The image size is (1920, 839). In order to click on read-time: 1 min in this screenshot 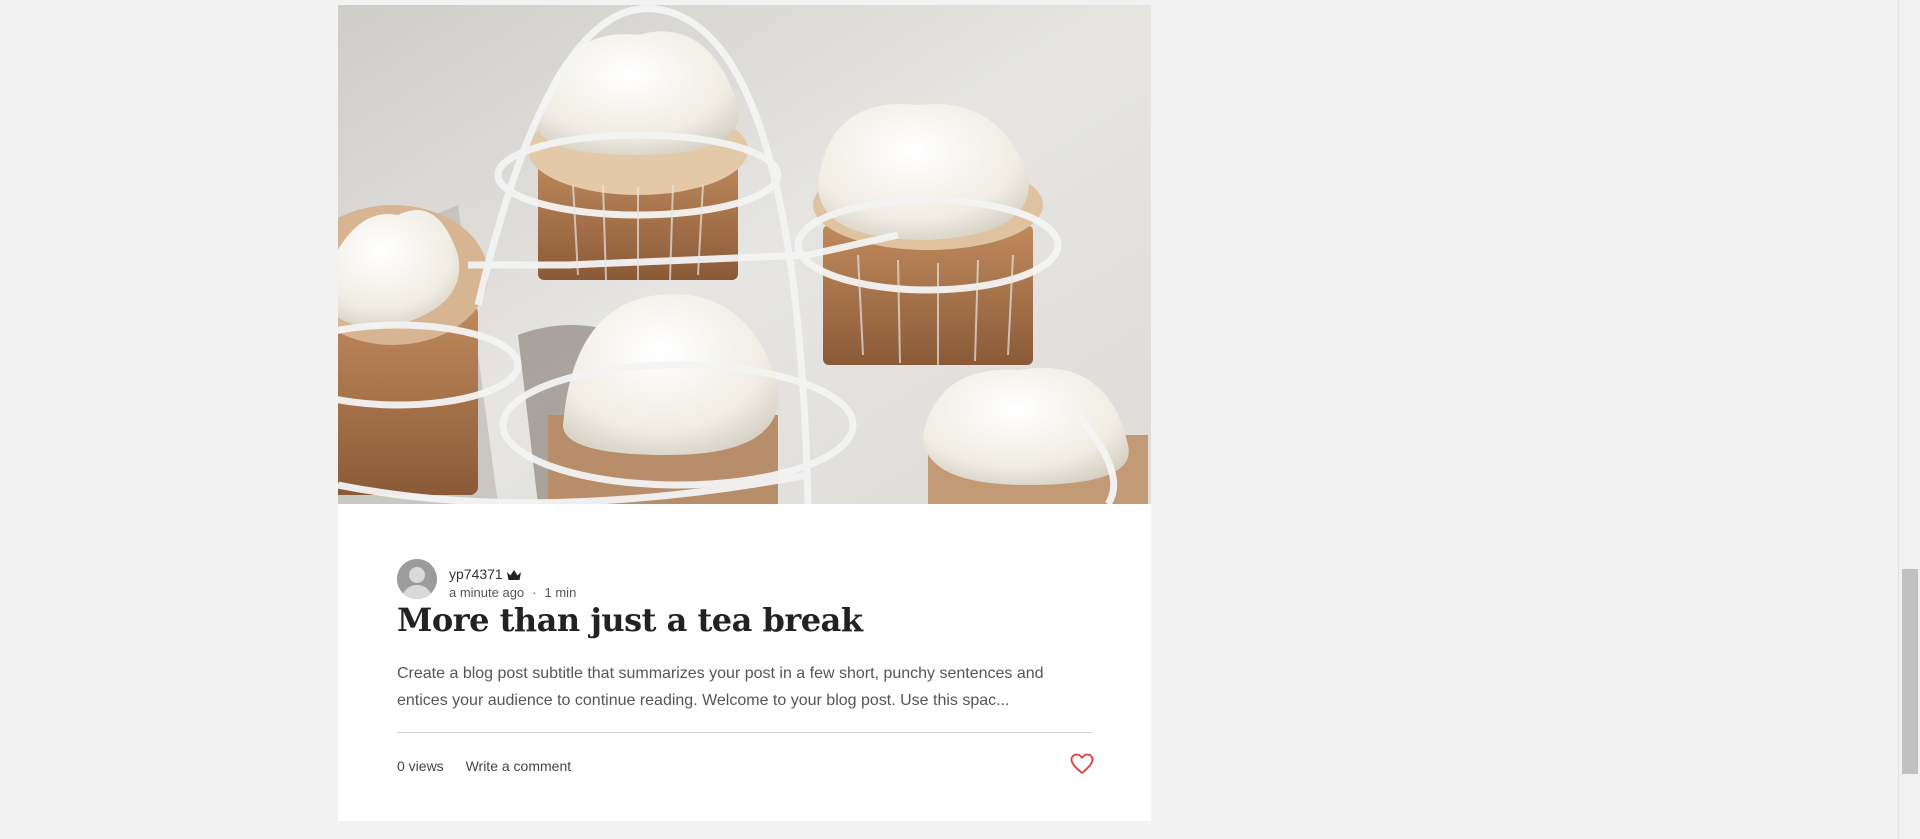, I will do `click(560, 592)`.